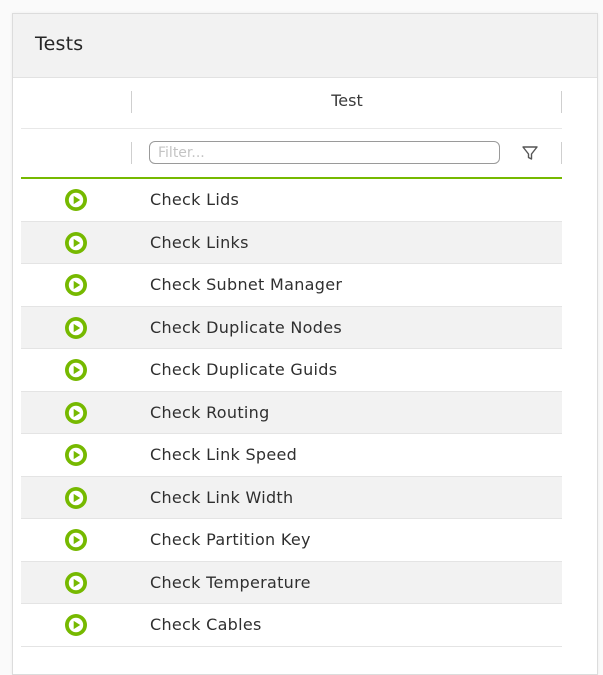 This screenshot has width=603, height=675. What do you see at coordinates (324, 152) in the screenshot?
I see `filter-input` at bounding box center [324, 152].